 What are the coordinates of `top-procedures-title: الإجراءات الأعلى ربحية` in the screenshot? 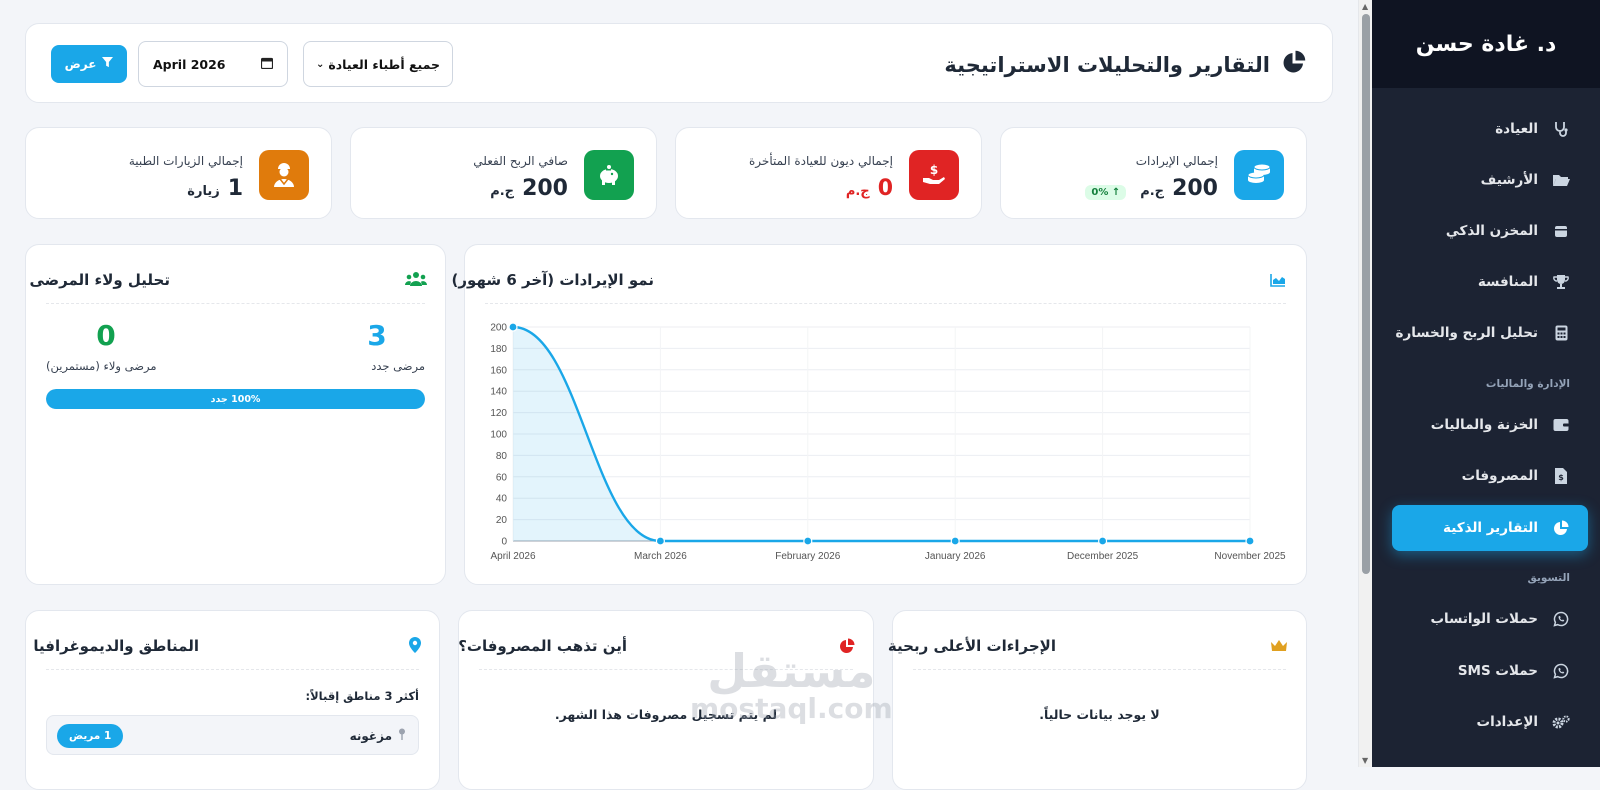 It's located at (971, 646).